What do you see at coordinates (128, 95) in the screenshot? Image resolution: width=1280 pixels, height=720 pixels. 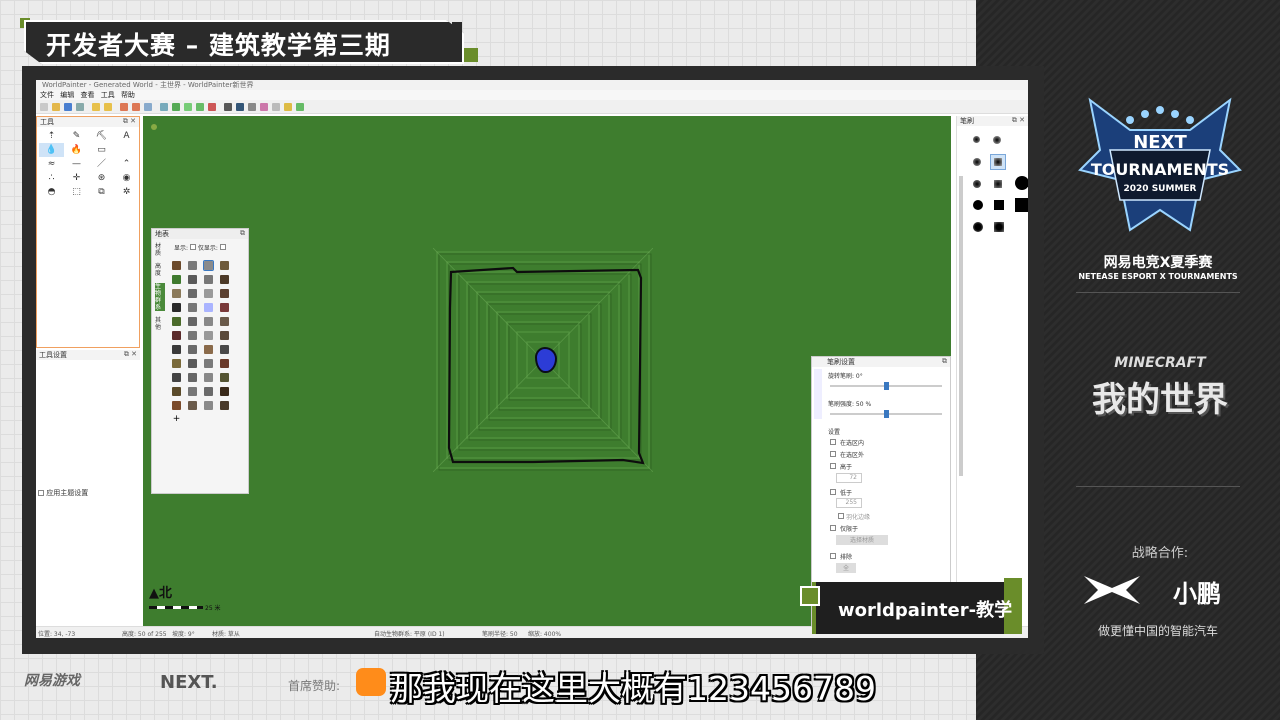 I see `menu-help: 帮助` at bounding box center [128, 95].